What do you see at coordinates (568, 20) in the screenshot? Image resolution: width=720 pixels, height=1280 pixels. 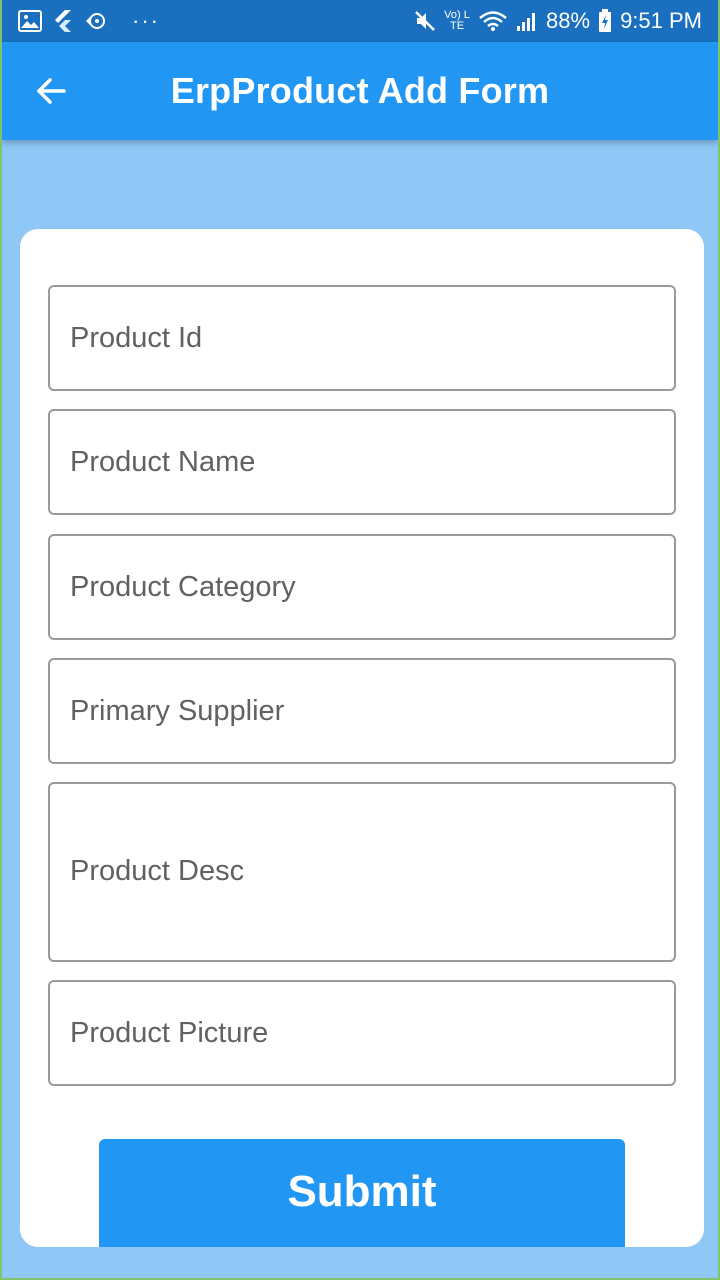 I see `battery-percent: 88%` at bounding box center [568, 20].